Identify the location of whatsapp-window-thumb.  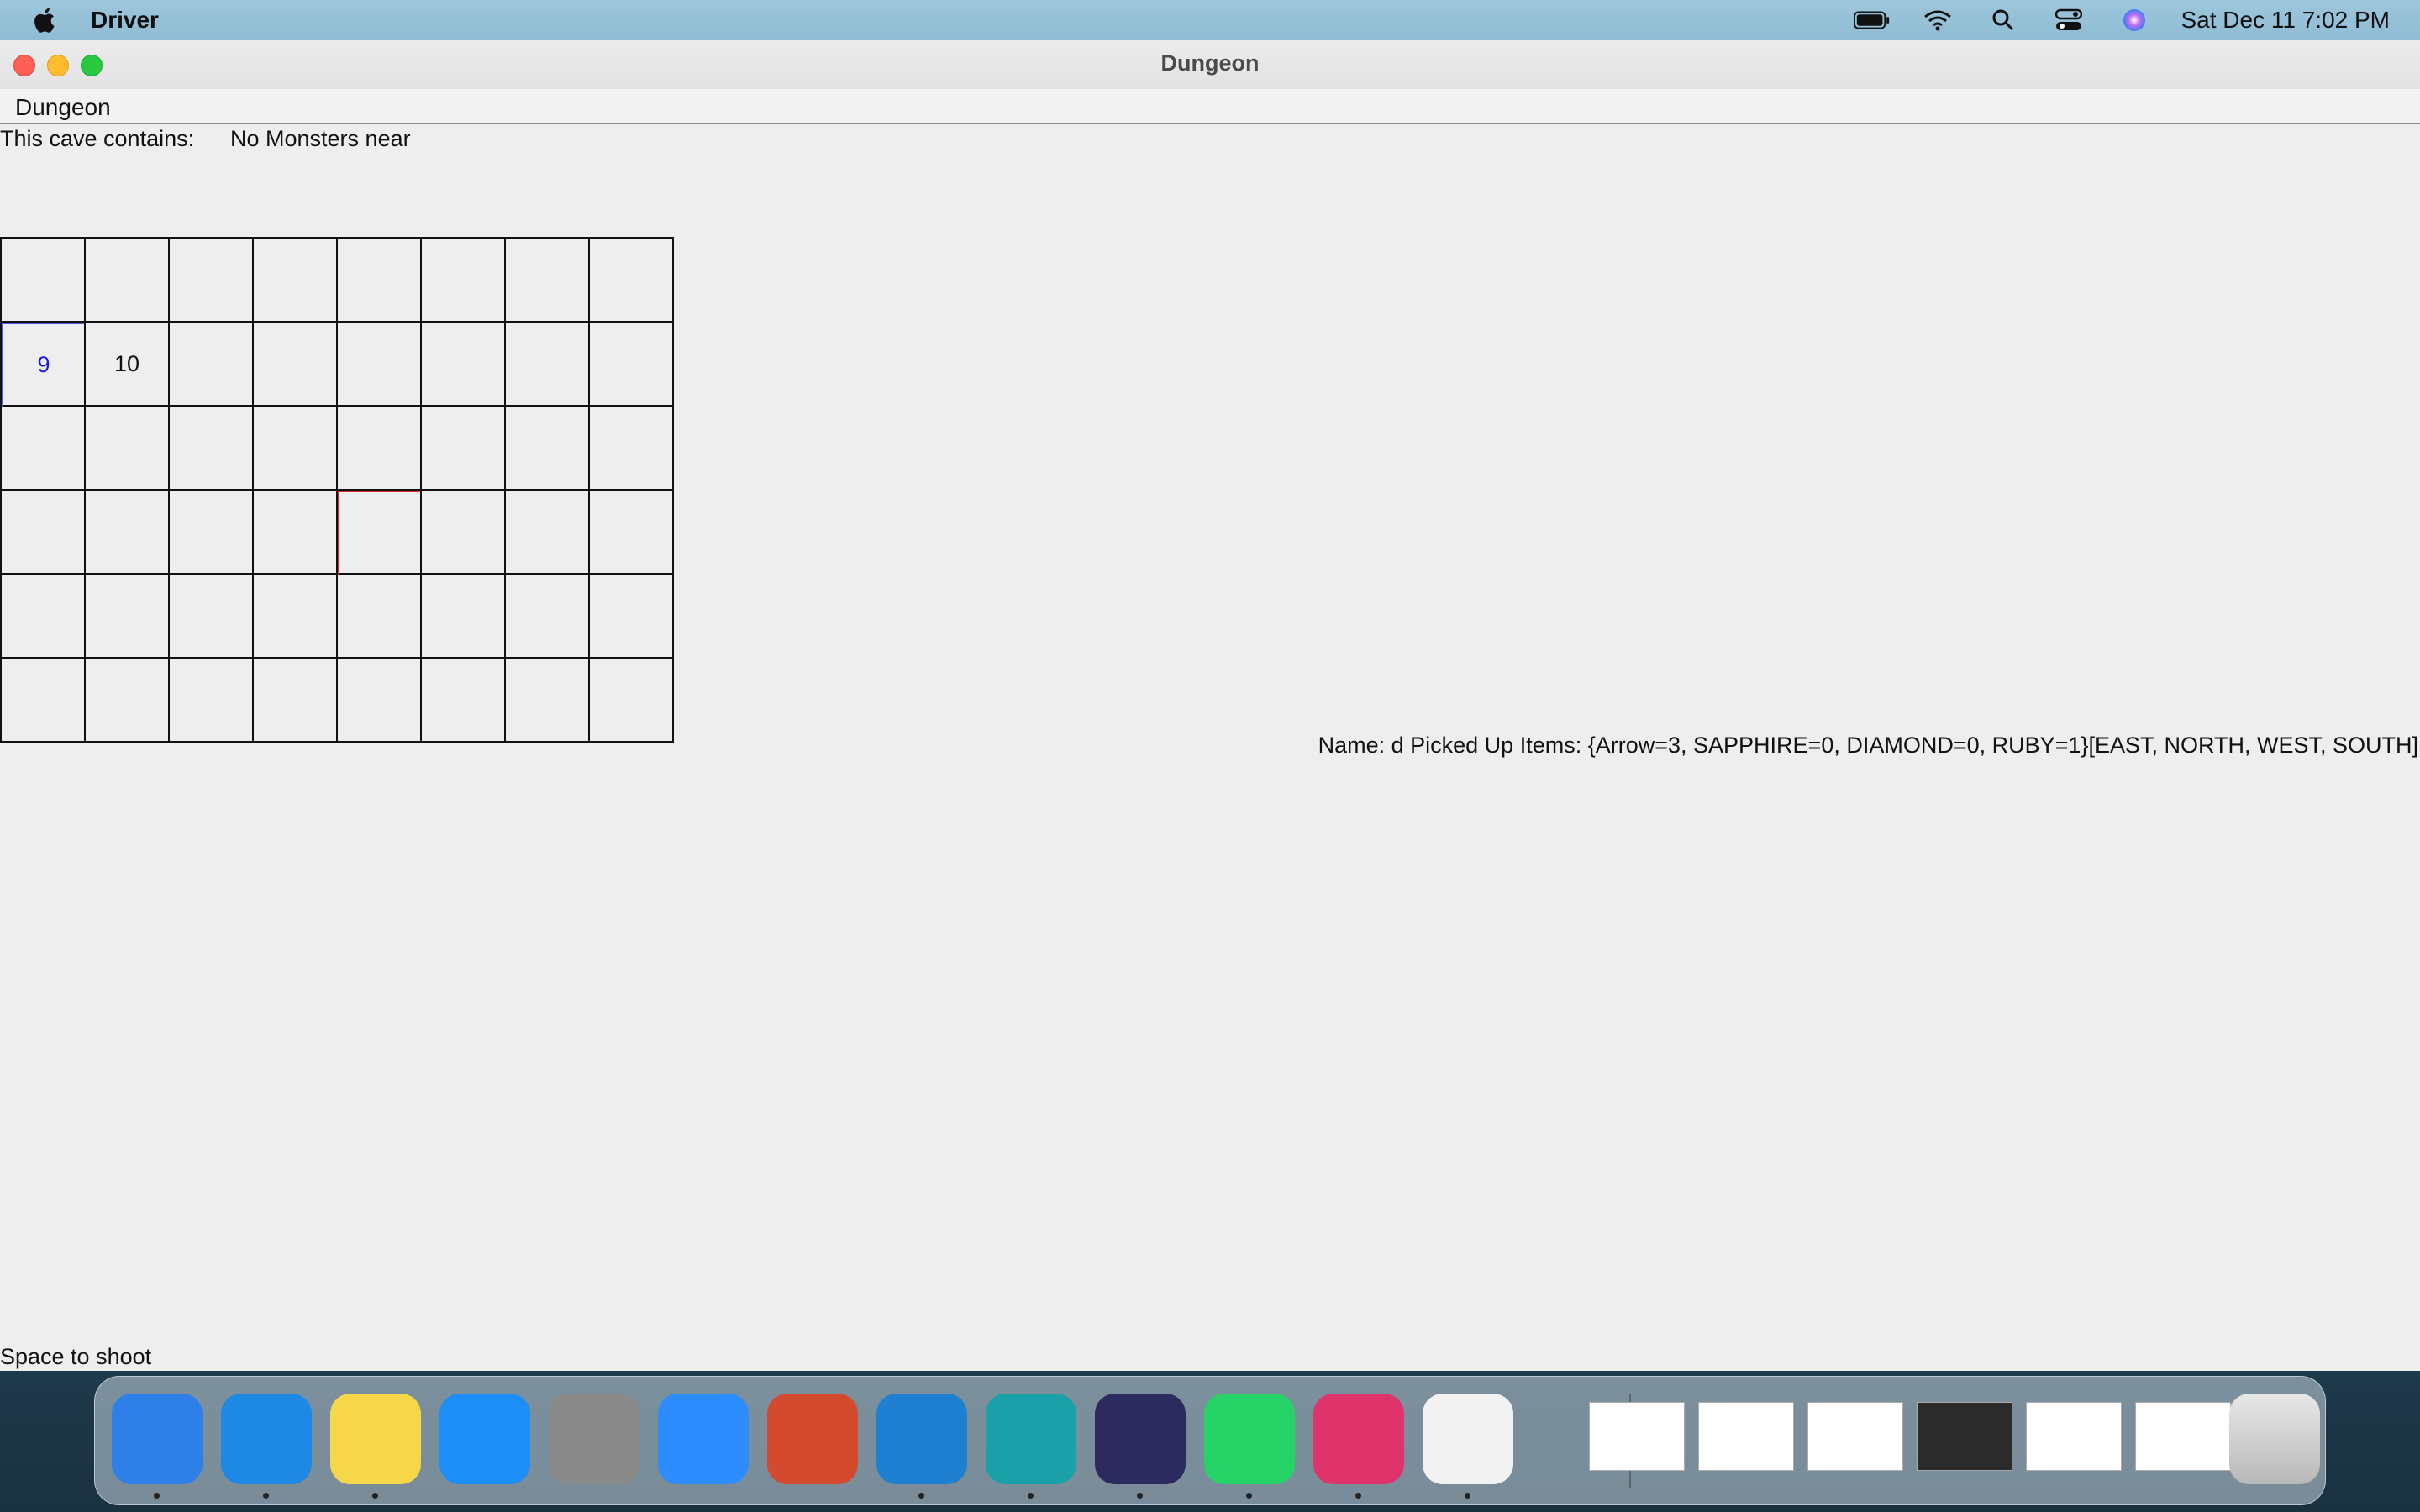
(2183, 1436).